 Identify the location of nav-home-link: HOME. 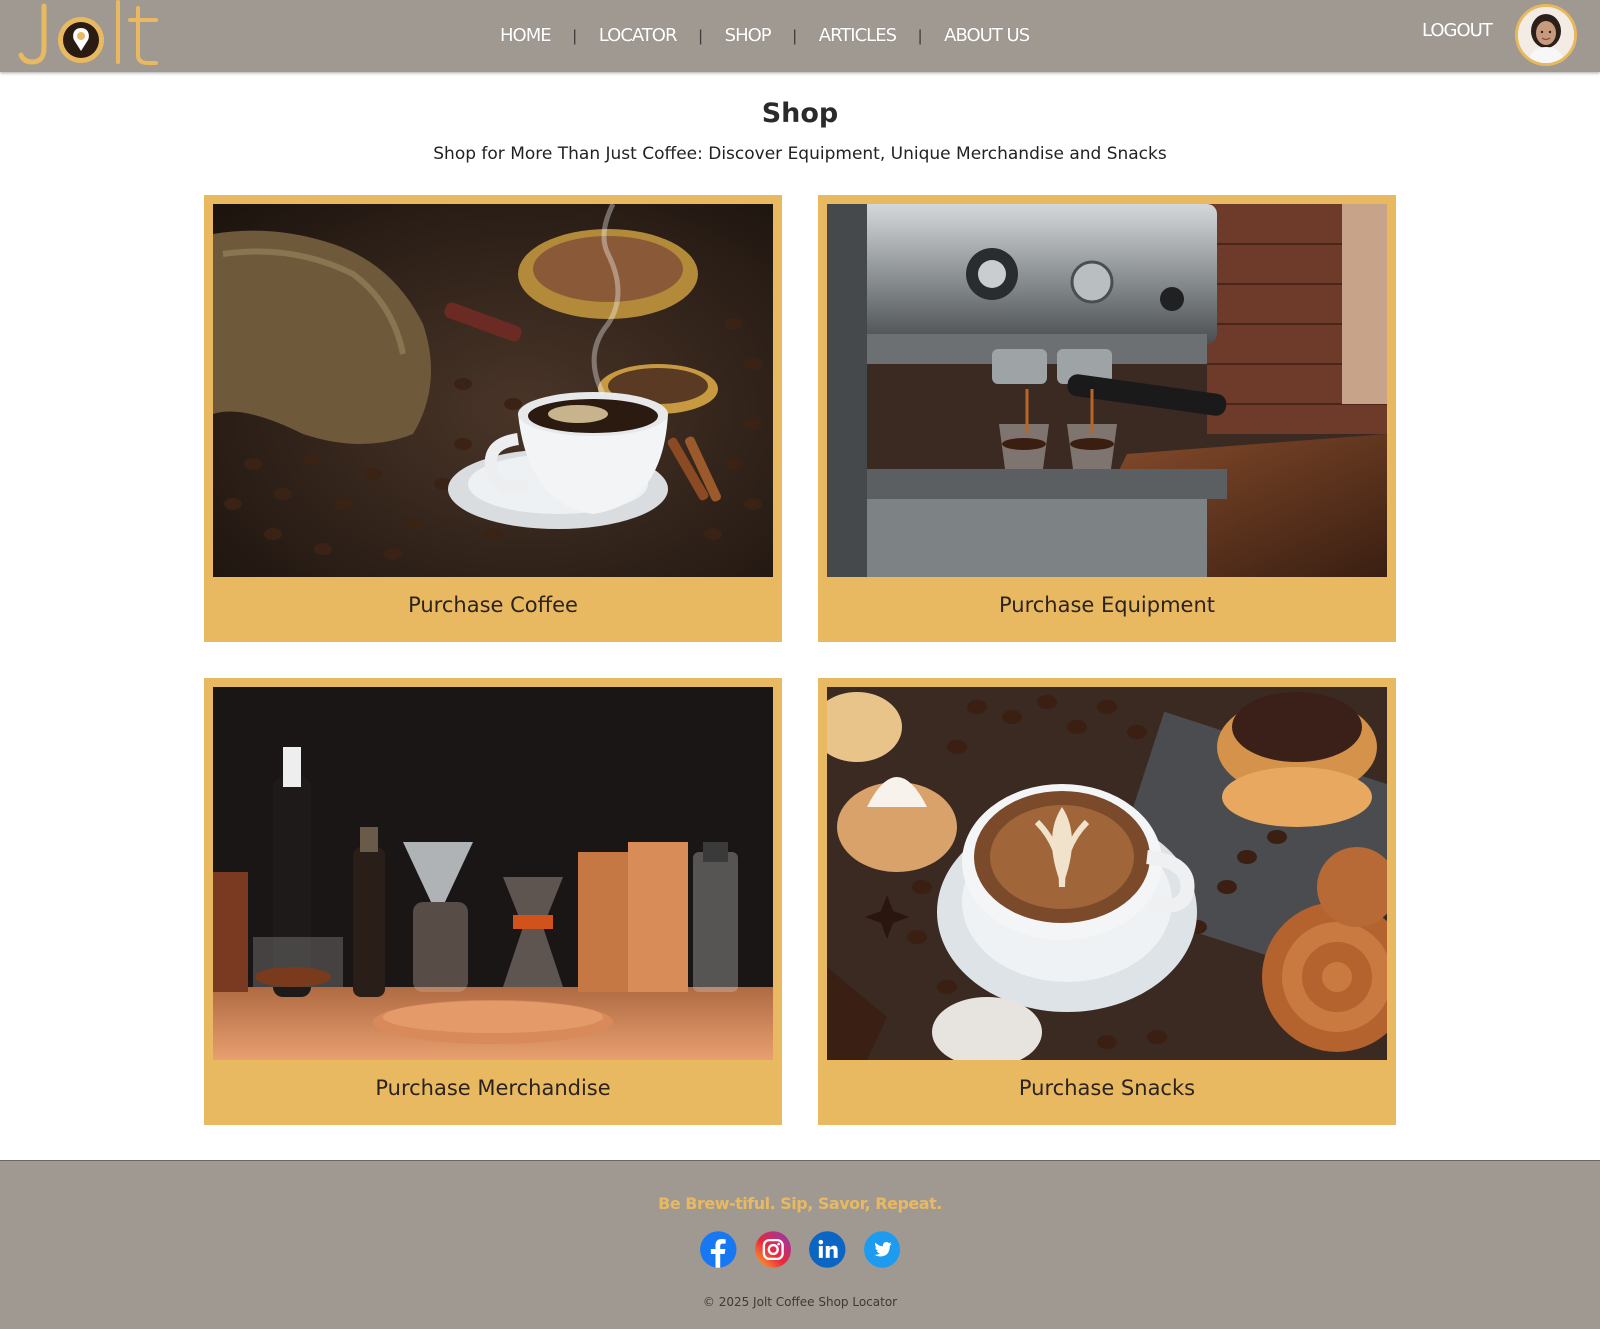
(526, 35).